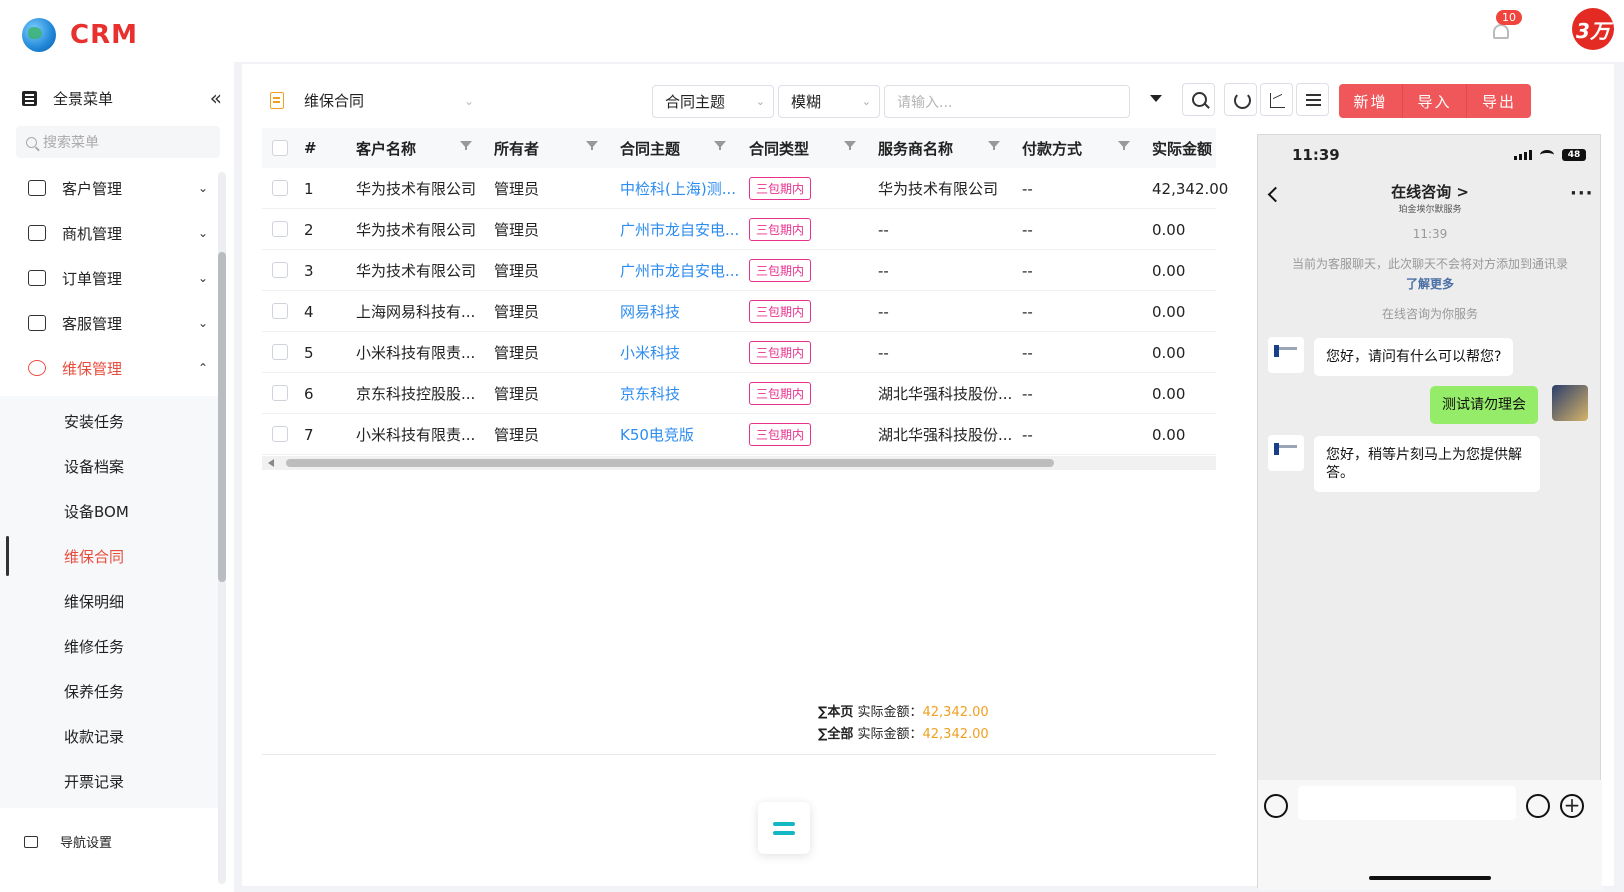  What do you see at coordinates (1052, 148) in the screenshot?
I see `col-header-payment: 付款方式` at bounding box center [1052, 148].